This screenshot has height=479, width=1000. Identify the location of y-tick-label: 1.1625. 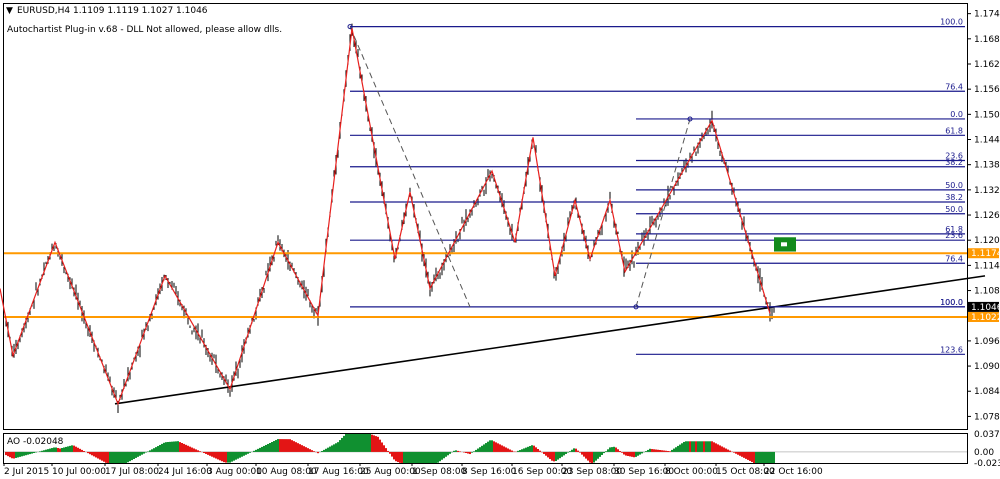
(987, 65).